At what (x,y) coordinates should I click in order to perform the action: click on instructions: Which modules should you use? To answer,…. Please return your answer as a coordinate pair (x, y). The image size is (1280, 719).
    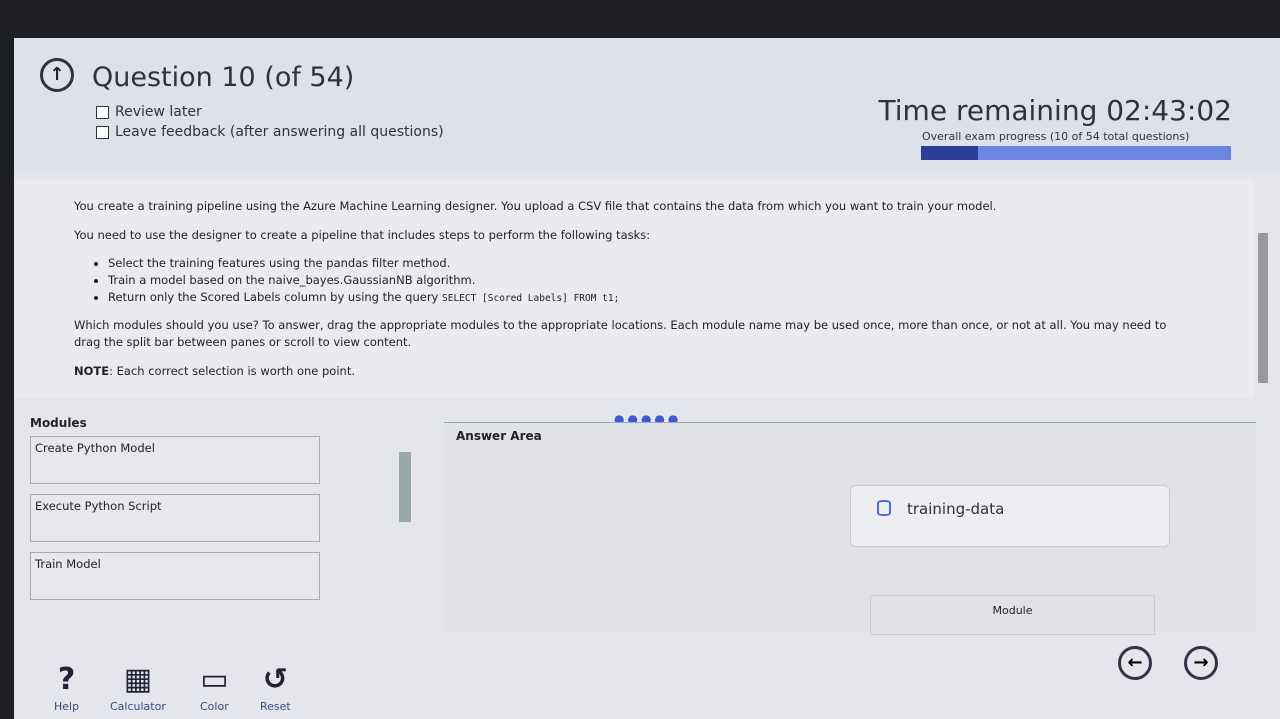
    Looking at the image, I should click on (620, 334).